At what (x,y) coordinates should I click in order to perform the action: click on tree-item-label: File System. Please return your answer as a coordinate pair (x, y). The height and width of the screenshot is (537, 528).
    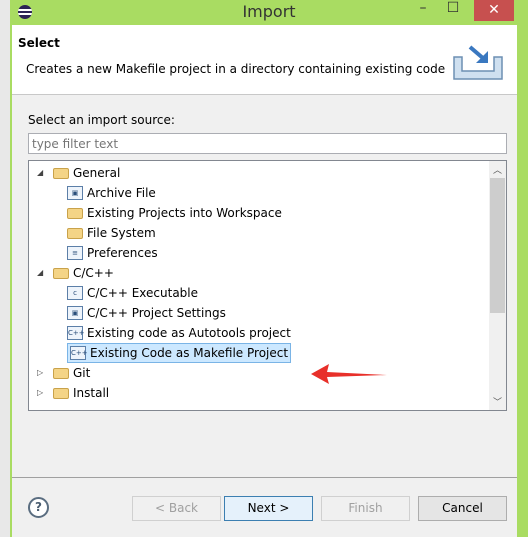
    Looking at the image, I should click on (121, 233).